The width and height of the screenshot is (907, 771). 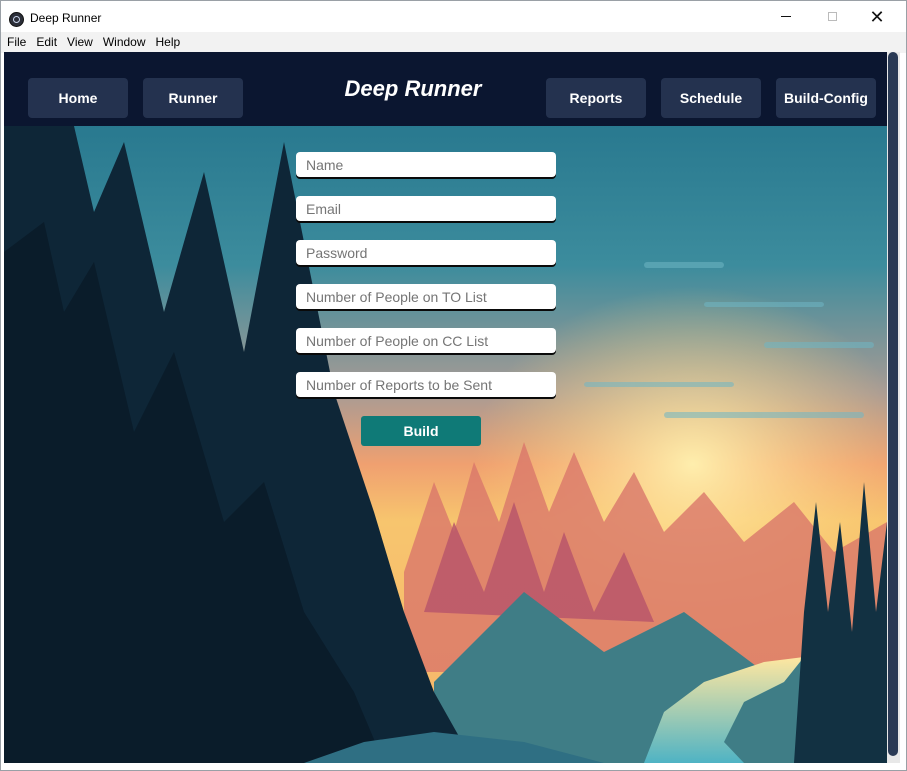 I want to click on to-list-count-input, so click(x=426, y=296).